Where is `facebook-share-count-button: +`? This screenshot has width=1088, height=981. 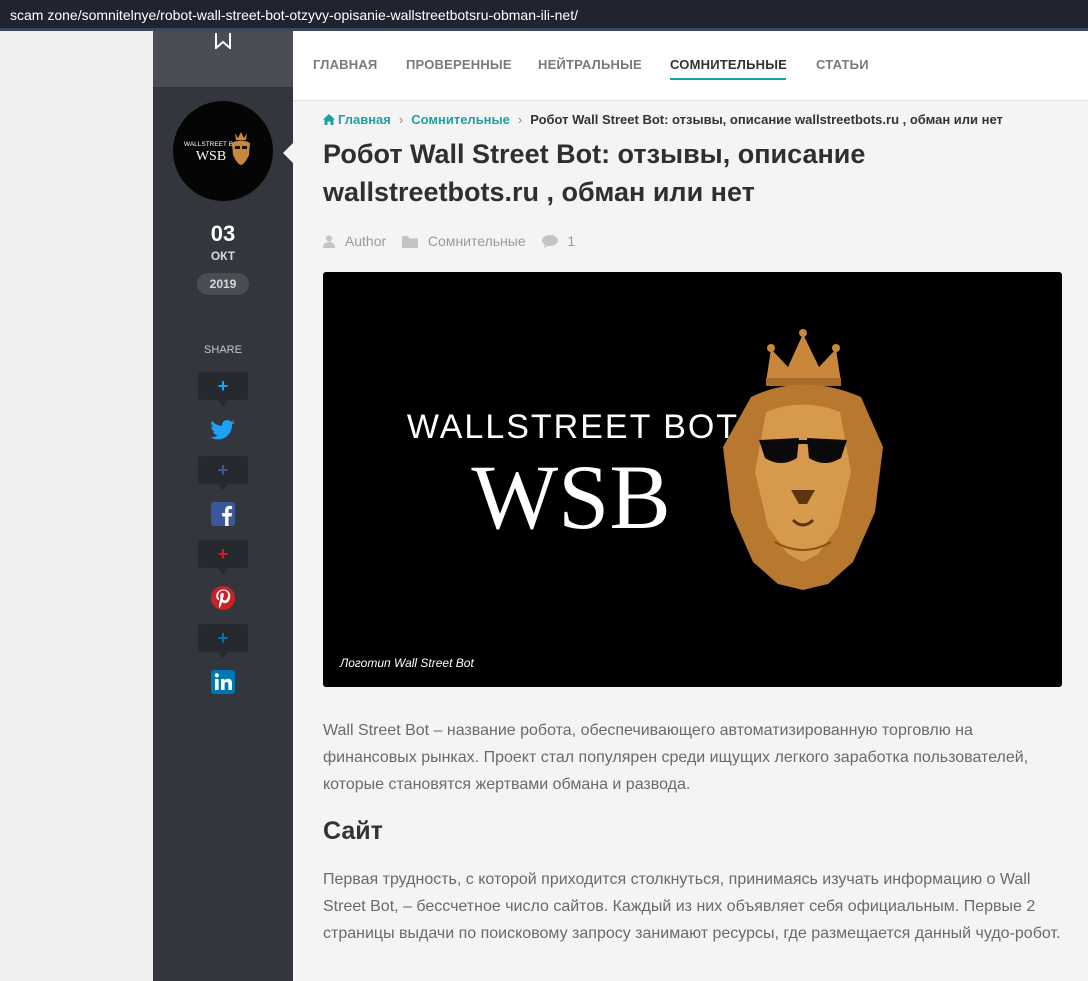
facebook-share-count-button: + is located at coordinates (223, 473).